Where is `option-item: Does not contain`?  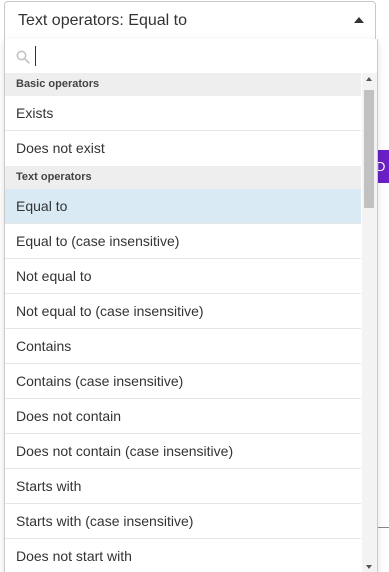 option-item: Does not contain is located at coordinates (183, 416).